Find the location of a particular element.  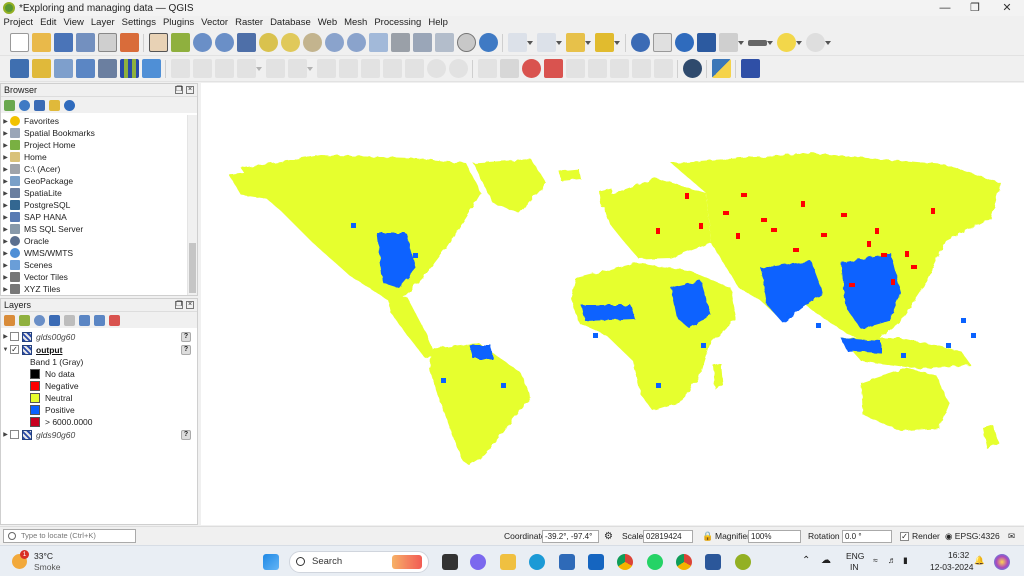

pin-label-icon is located at coordinates (575, 68).